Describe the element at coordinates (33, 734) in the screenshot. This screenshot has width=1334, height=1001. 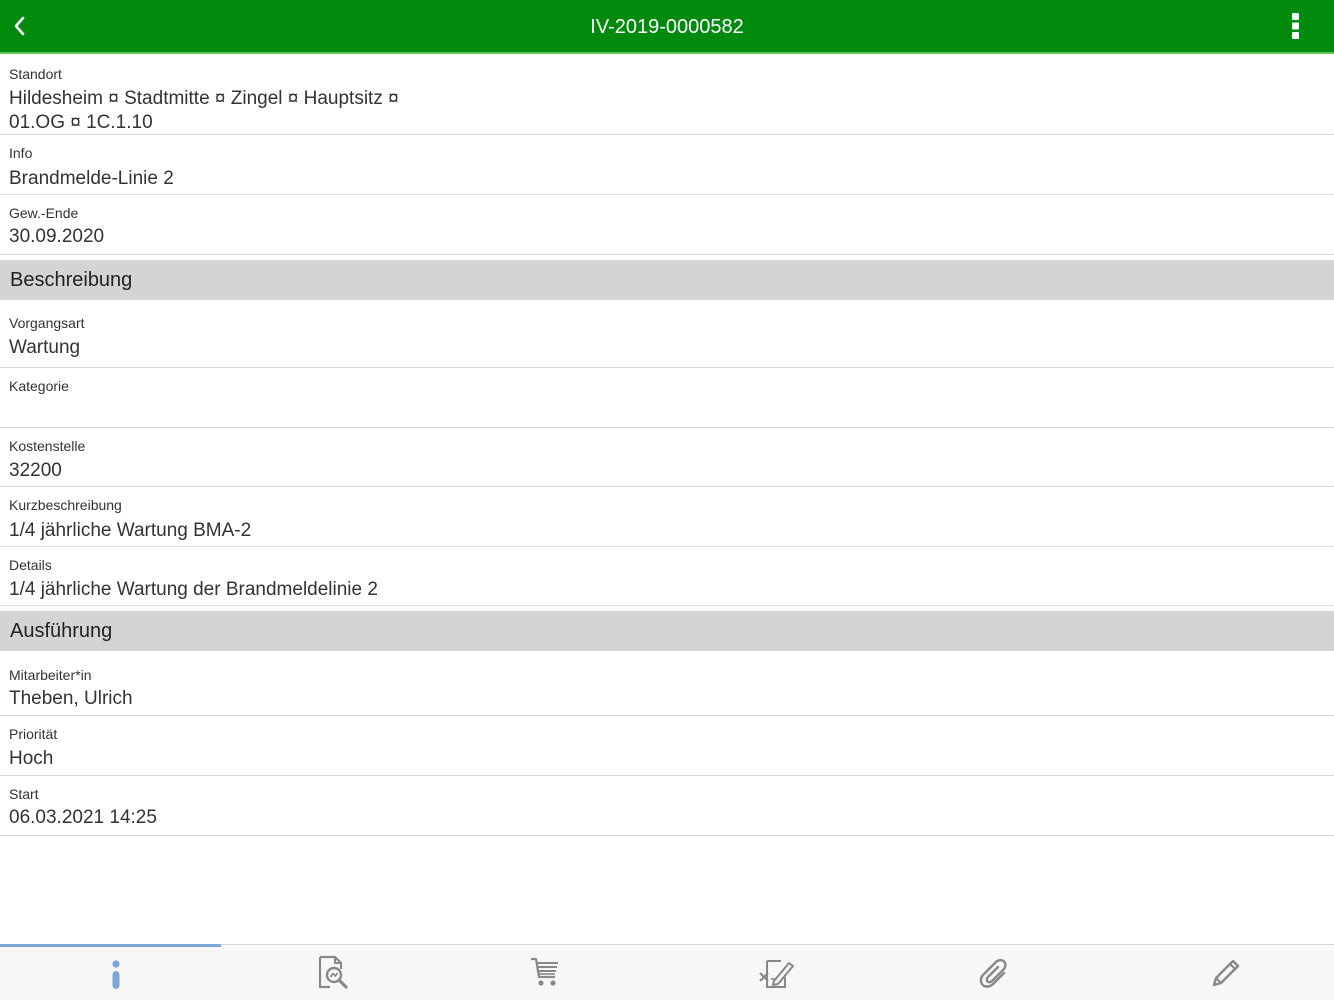
I see `field-label: Priorität` at that location.